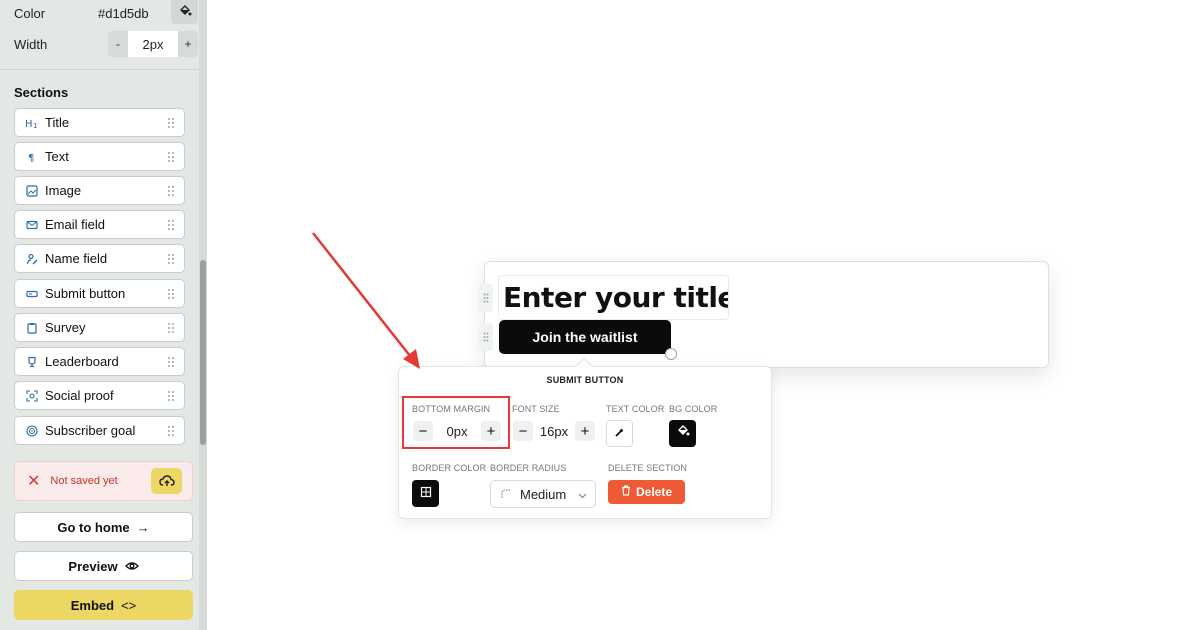  What do you see at coordinates (84, 481) in the screenshot?
I see `save-status-text: Not saved yet` at bounding box center [84, 481].